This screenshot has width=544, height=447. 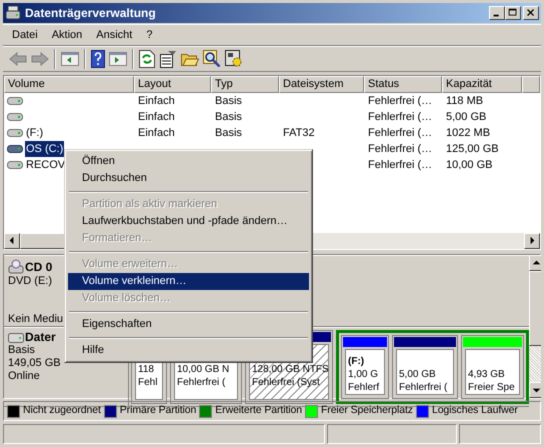 I want to click on column-header: Status, so click(x=403, y=84).